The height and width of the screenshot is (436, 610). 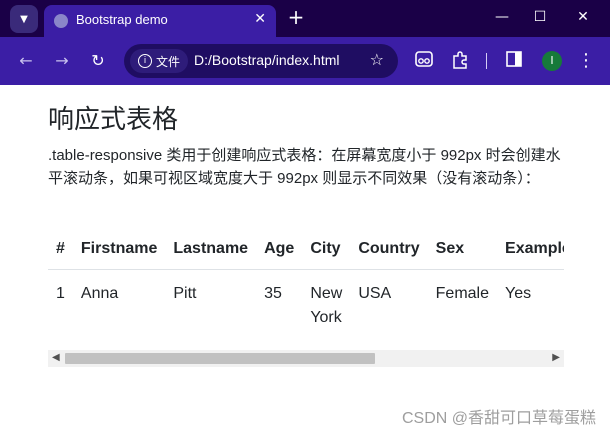 I want to click on title-bar: ▼ Bootstrap demo ✕ + — ☐ ✕, so click(x=305, y=18).